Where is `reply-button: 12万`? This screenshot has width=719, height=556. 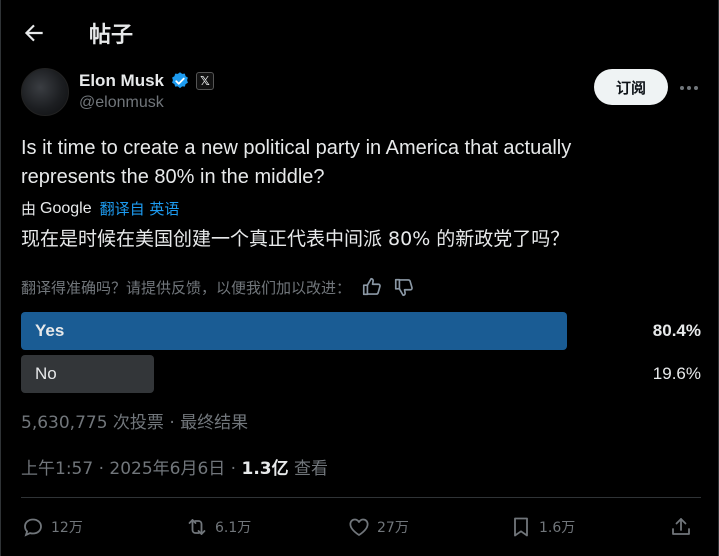 reply-button: 12万 is located at coordinates (52, 527).